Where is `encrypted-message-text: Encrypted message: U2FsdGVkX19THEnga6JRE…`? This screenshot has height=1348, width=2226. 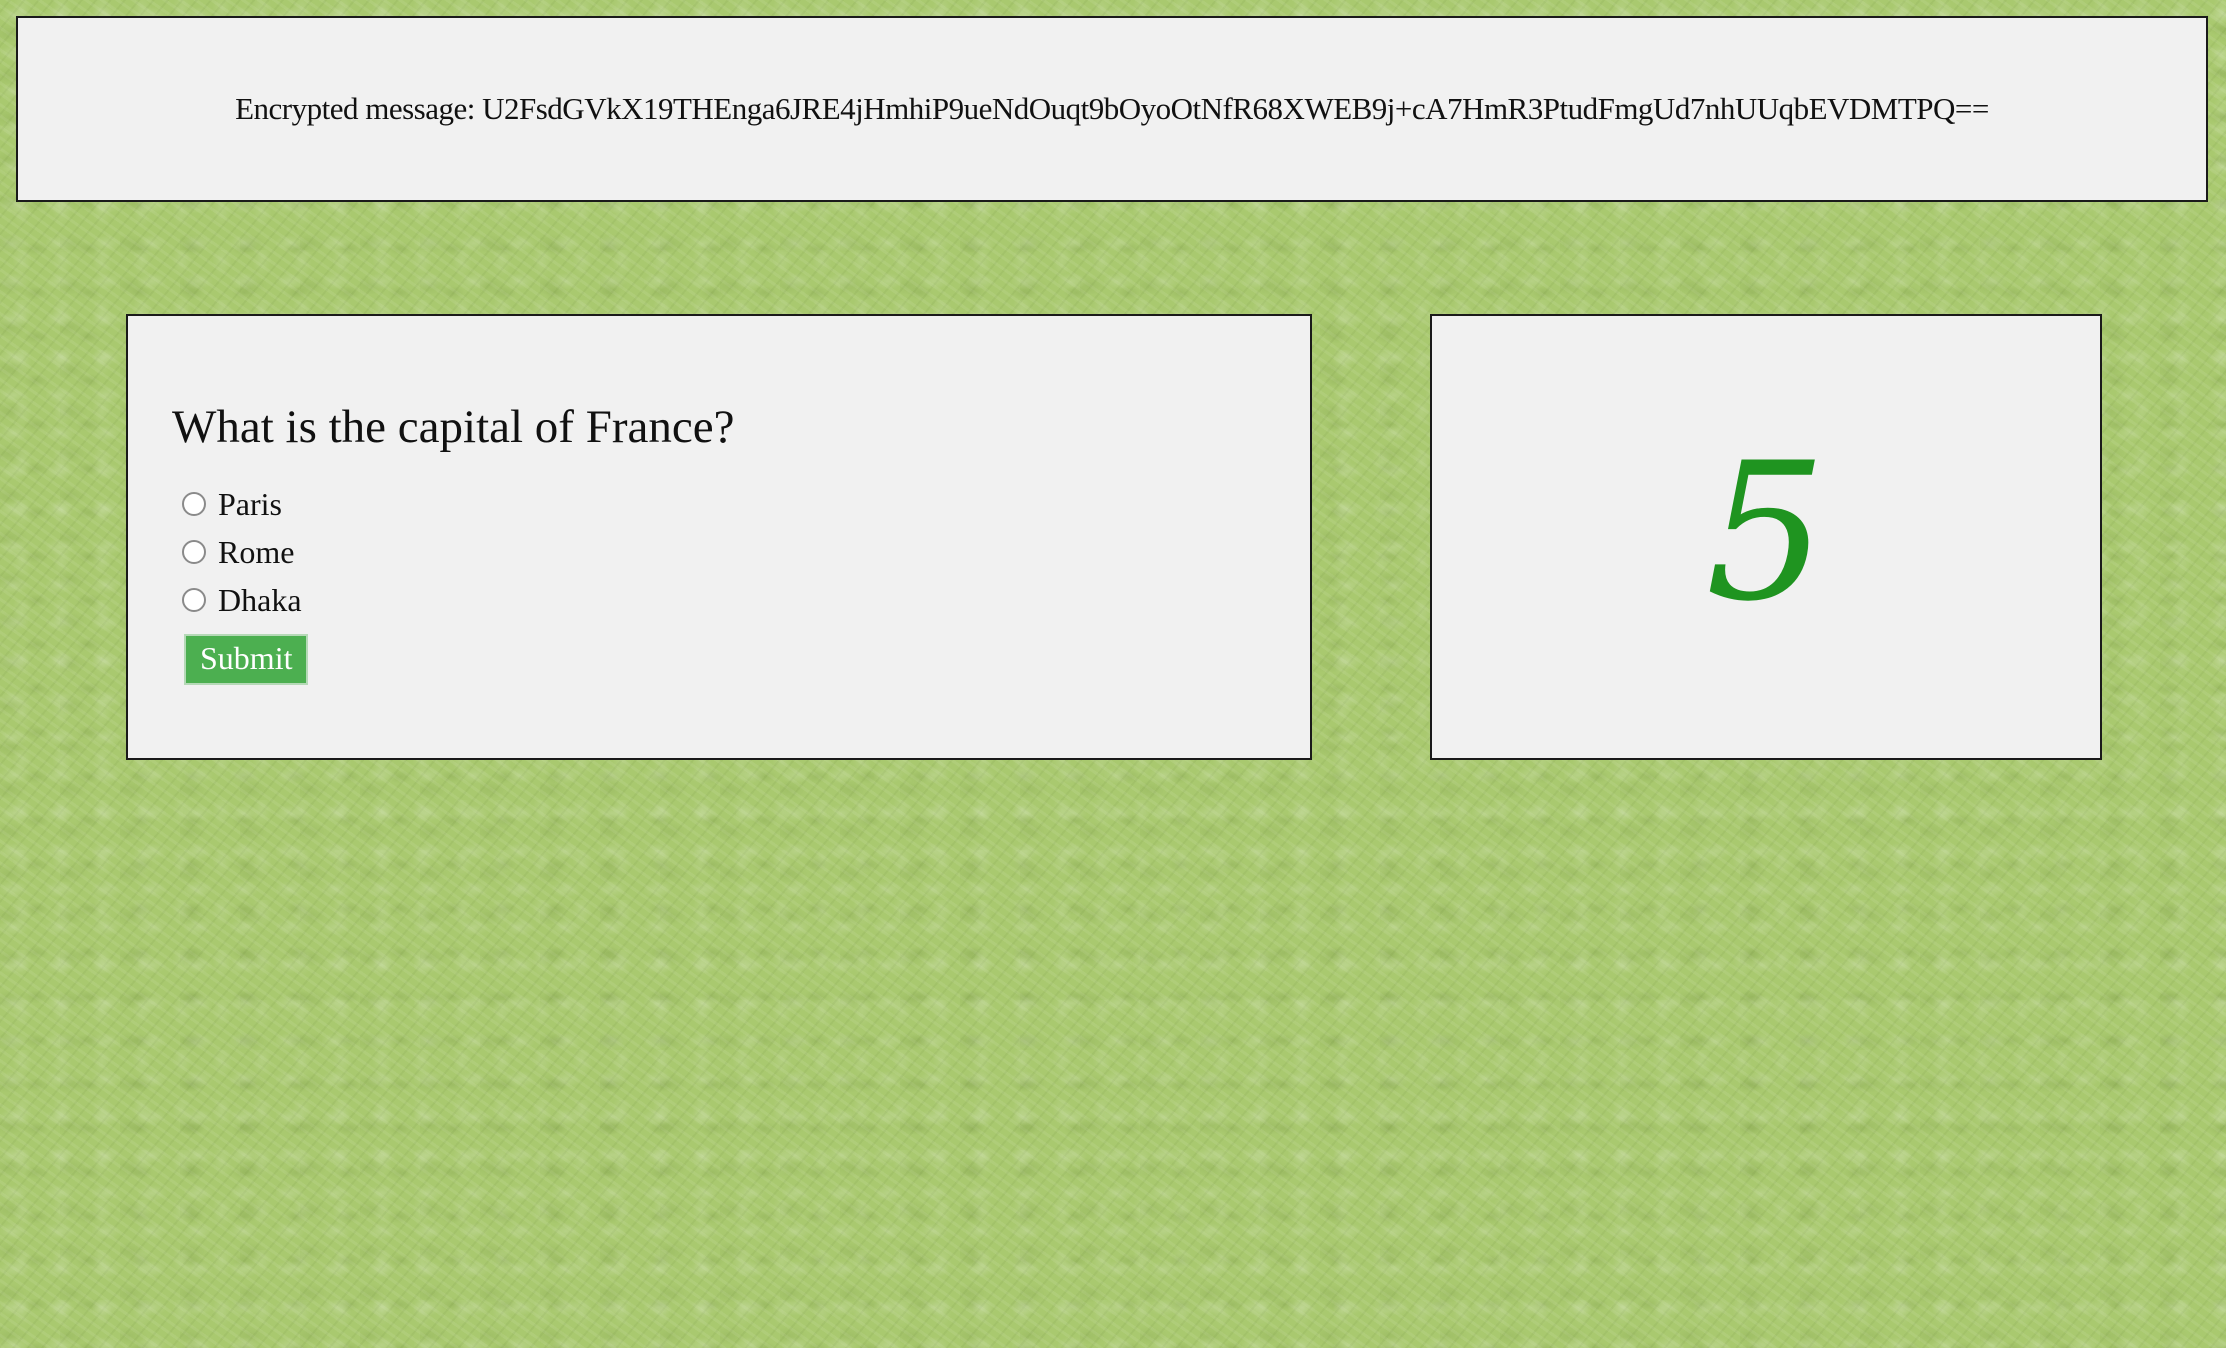 encrypted-message-text: Encrypted message: U2FsdGVkX19THEnga6JRE… is located at coordinates (1112, 108).